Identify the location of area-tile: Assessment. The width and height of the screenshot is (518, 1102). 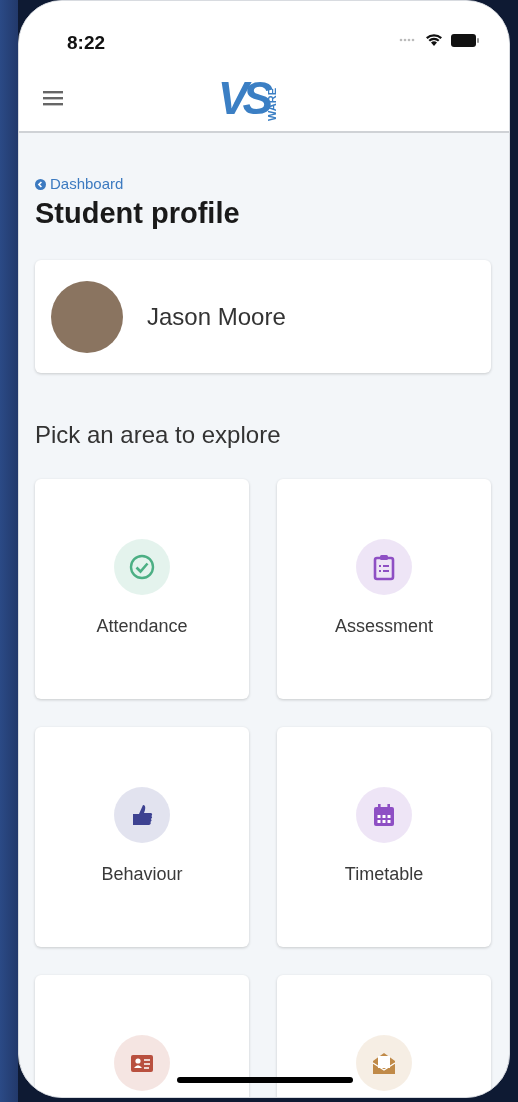
(384, 589).